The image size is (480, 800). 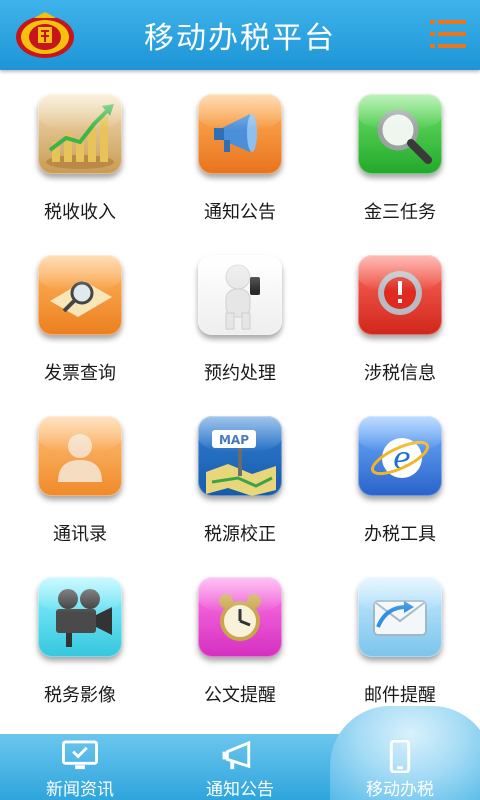 What do you see at coordinates (400, 695) in the screenshot?
I see `tile-label: 邮件提醒` at bounding box center [400, 695].